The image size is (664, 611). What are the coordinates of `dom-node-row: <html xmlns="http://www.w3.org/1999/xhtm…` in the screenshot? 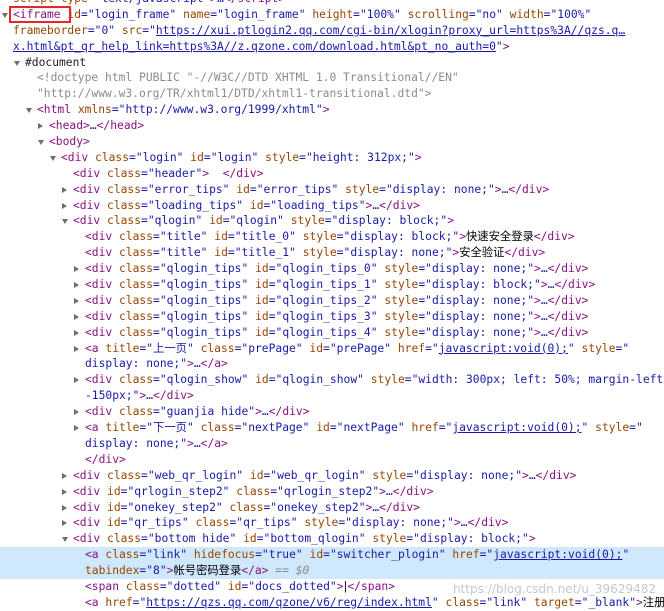 It's located at (332, 110).